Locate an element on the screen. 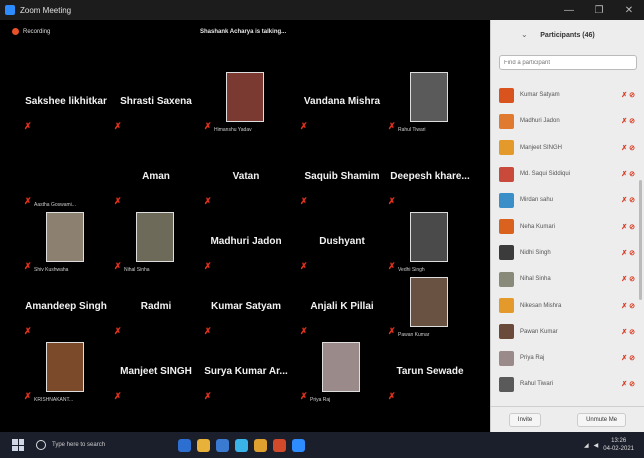 Image resolution: width=644 pixels, height=458 pixels. chrome-icon is located at coordinates (279, 445).